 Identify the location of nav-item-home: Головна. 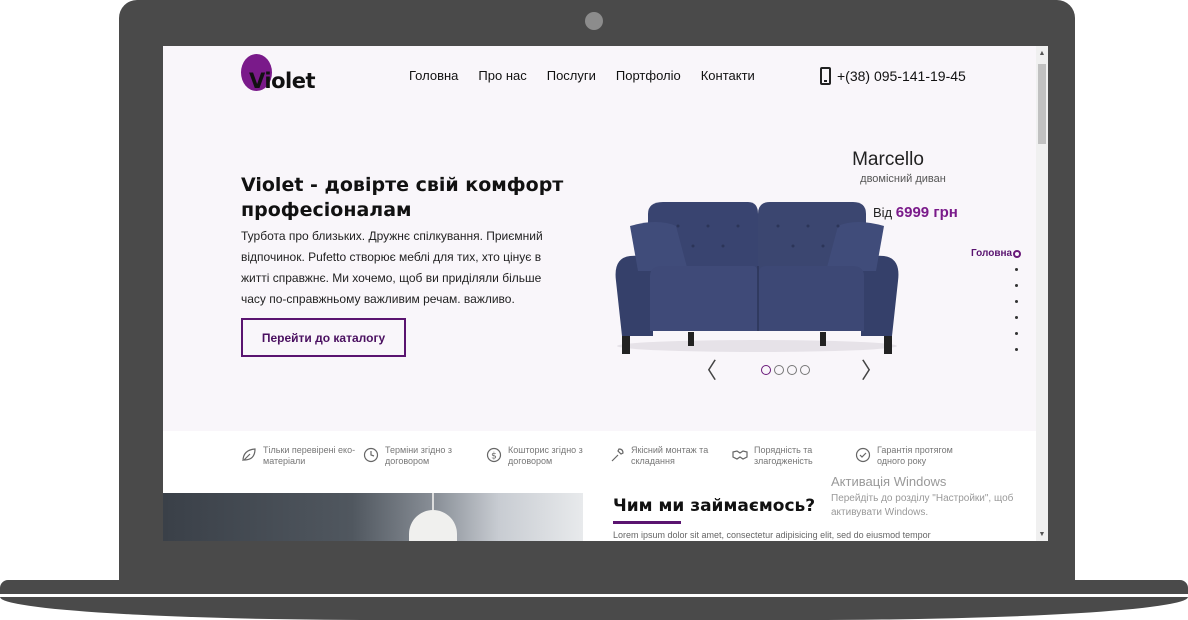
(433, 75).